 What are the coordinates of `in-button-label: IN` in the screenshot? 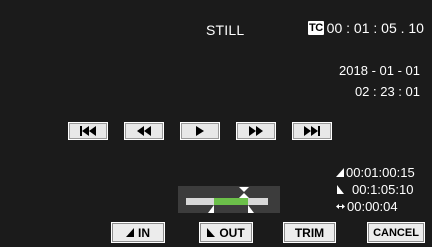 It's located at (144, 232).